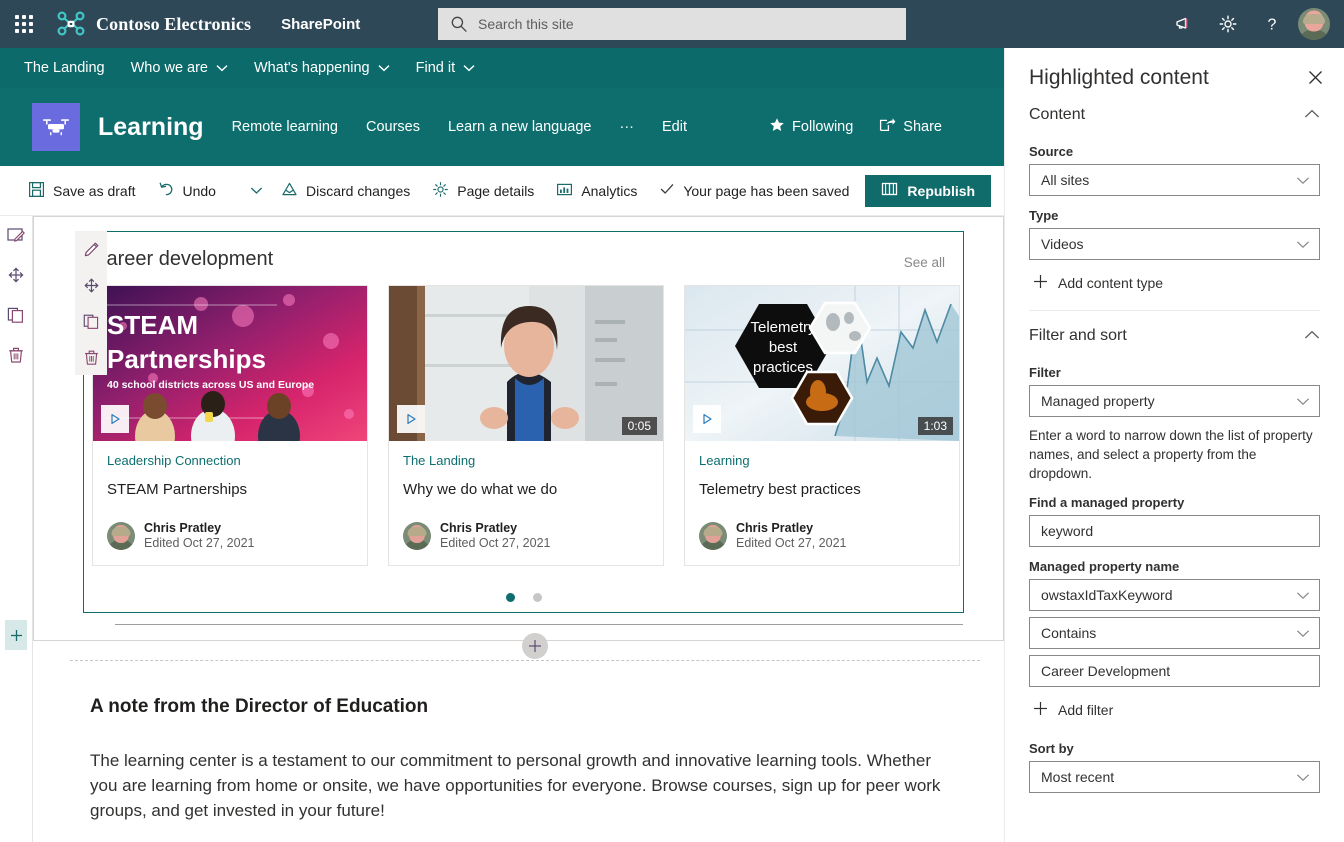 Image resolution: width=1344 pixels, height=842 pixels. What do you see at coordinates (1040, 283) in the screenshot?
I see `plus-icon` at bounding box center [1040, 283].